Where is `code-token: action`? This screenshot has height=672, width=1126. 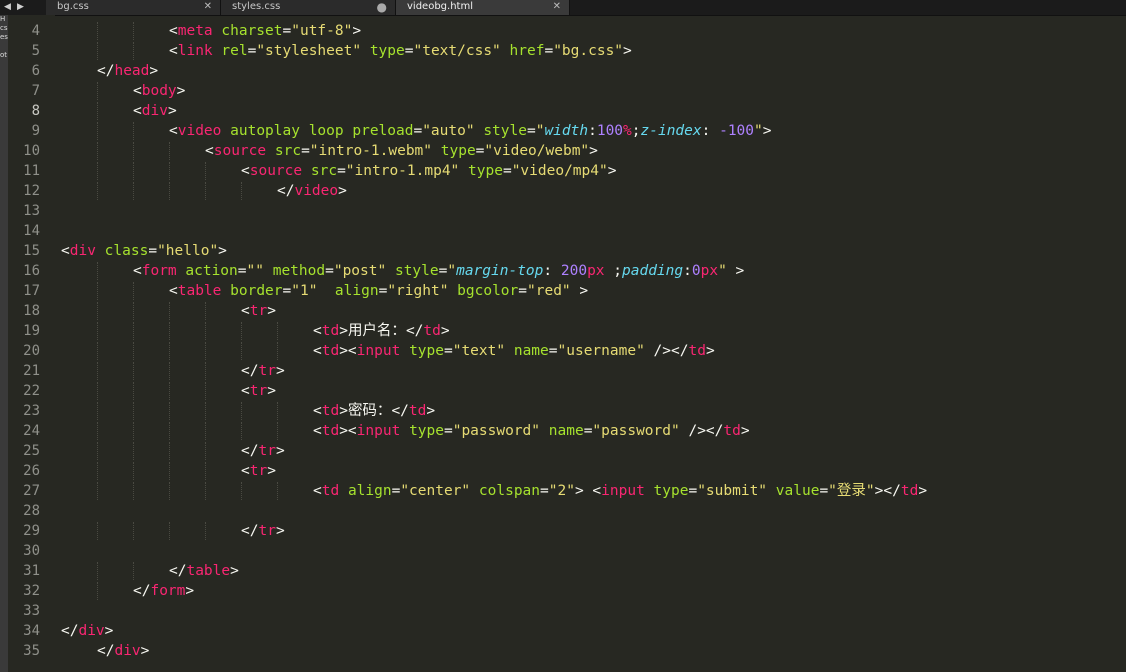 code-token: action is located at coordinates (211, 271).